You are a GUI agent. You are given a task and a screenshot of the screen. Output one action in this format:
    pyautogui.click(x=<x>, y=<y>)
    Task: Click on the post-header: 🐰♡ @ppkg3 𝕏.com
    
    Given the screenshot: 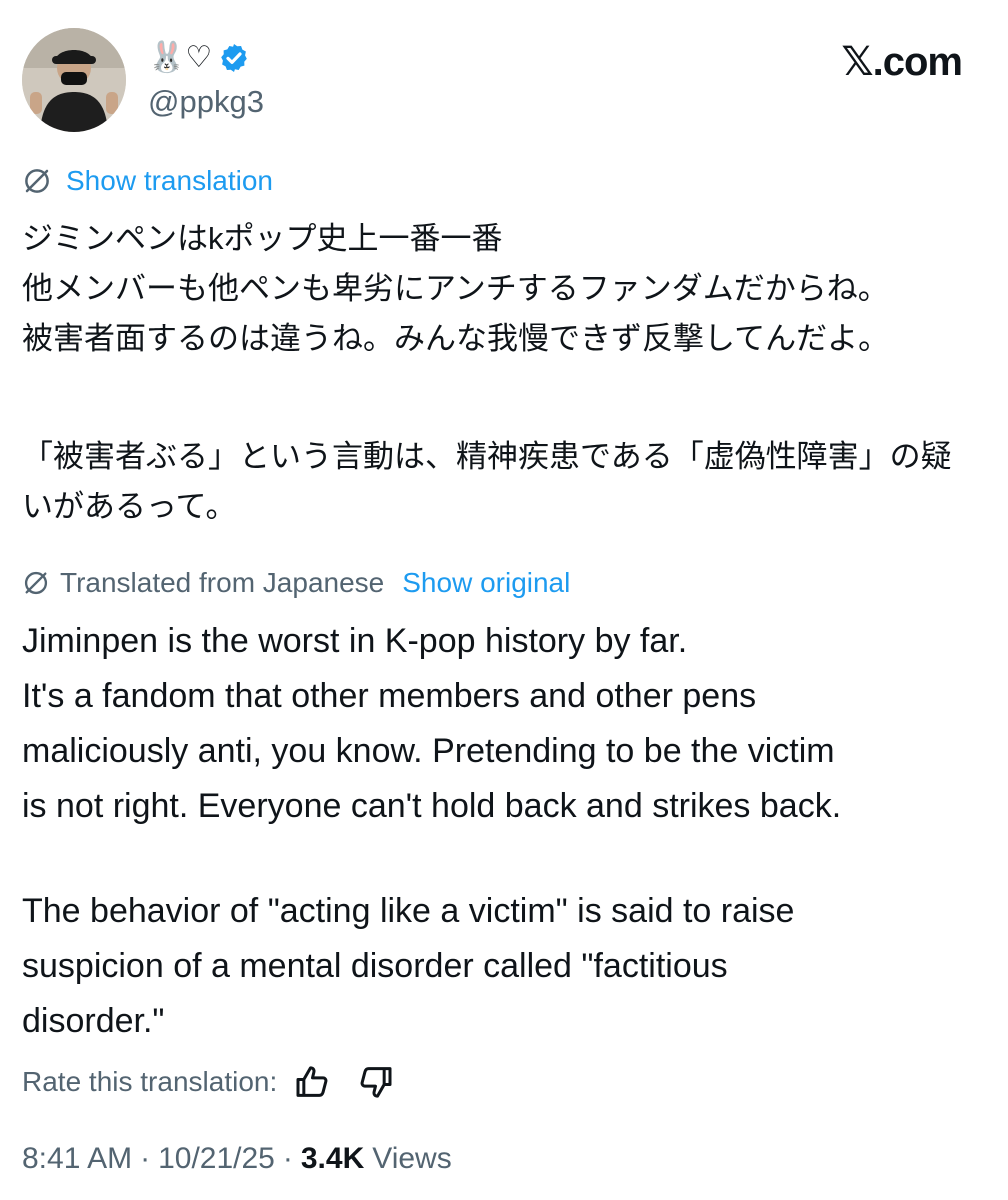 What is the action you would take?
    pyautogui.click(x=504, y=75)
    